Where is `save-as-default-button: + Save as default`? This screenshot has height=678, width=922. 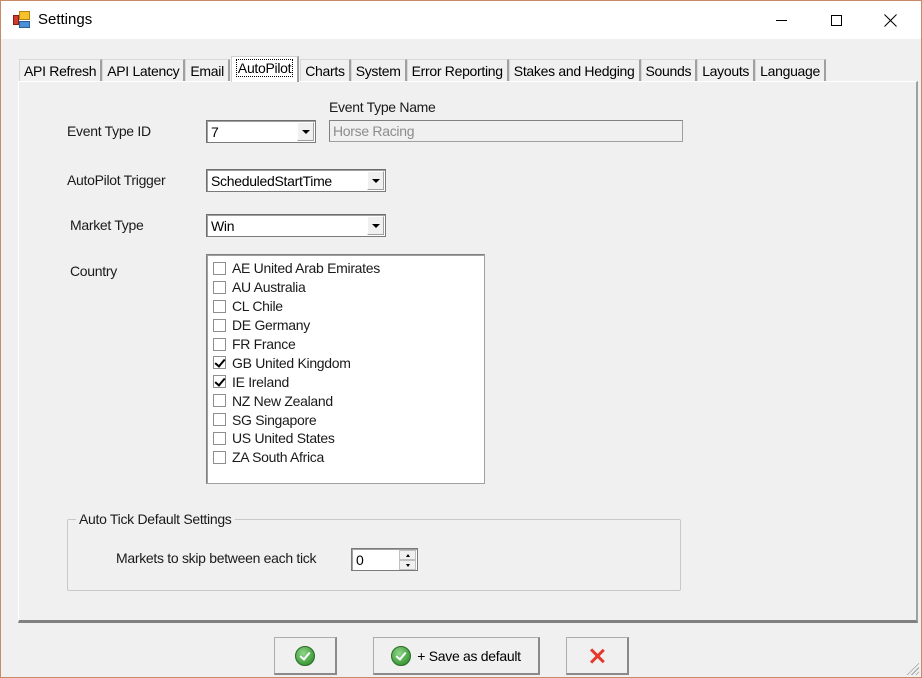
save-as-default-button: + Save as default is located at coordinates (456, 656).